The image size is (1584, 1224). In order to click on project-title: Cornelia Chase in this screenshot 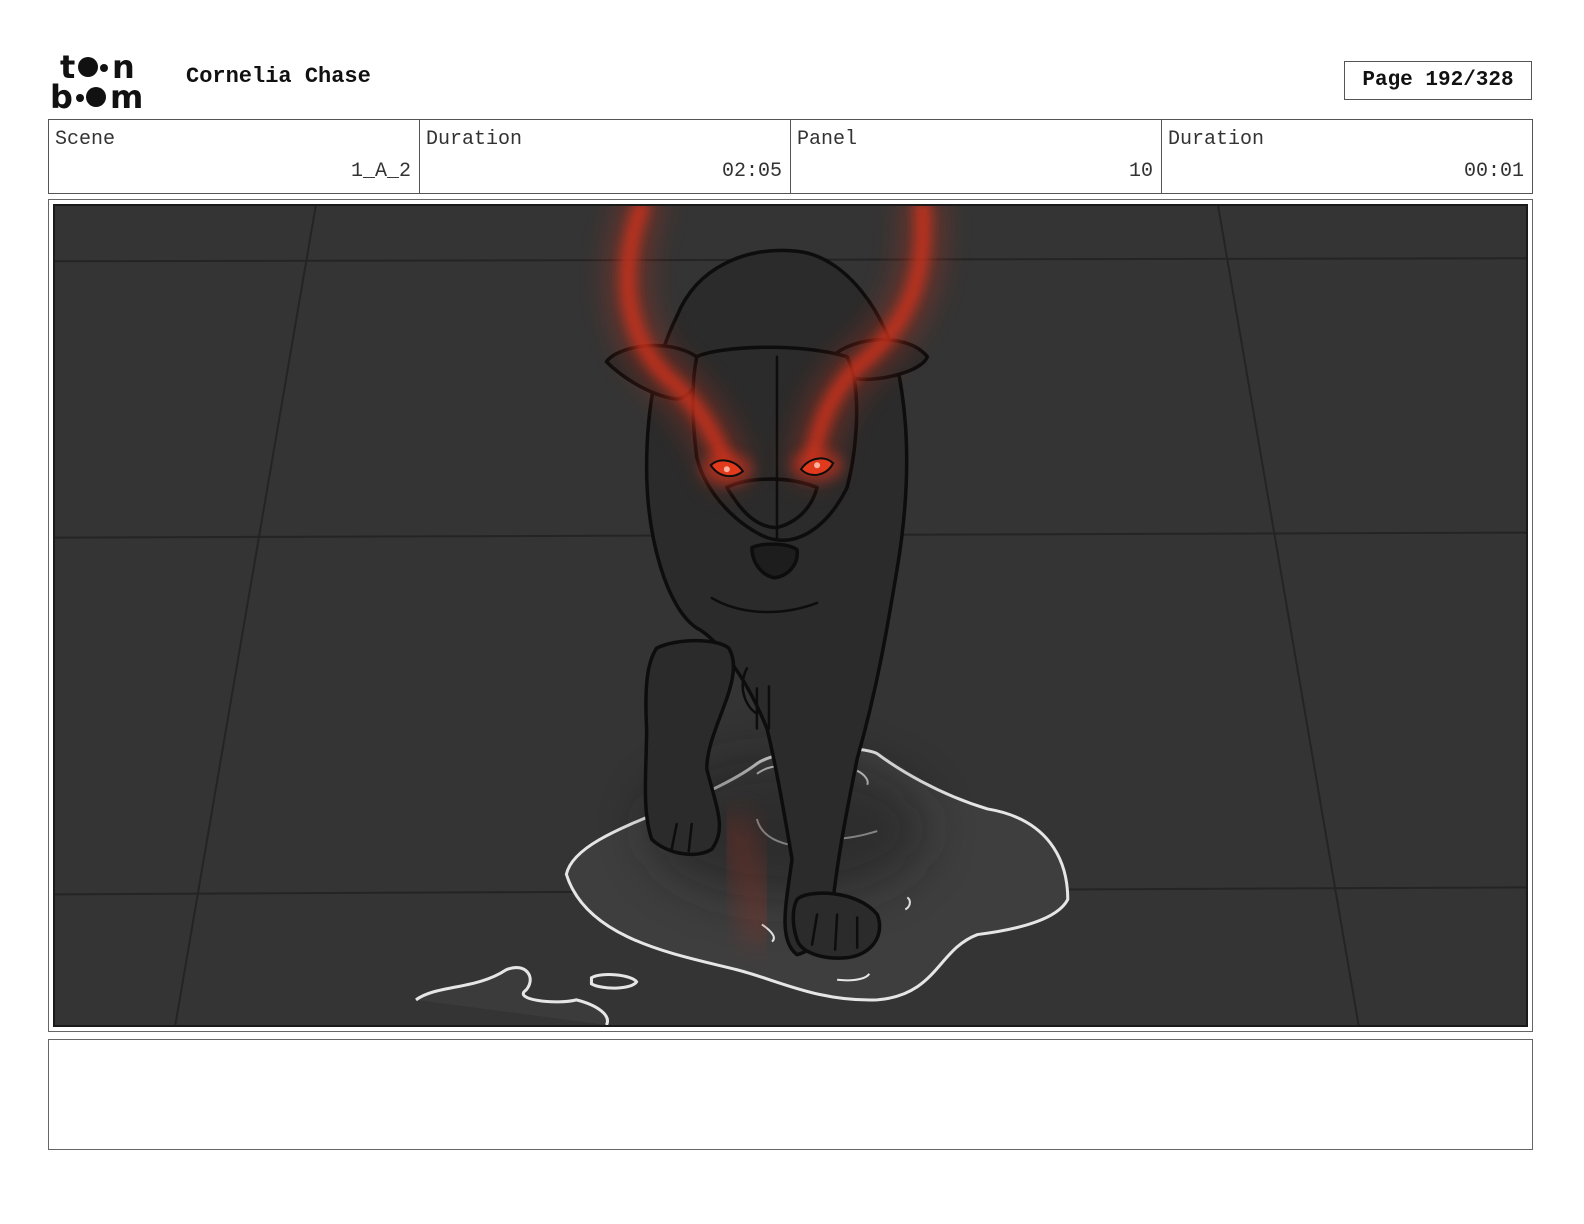, I will do `click(278, 76)`.